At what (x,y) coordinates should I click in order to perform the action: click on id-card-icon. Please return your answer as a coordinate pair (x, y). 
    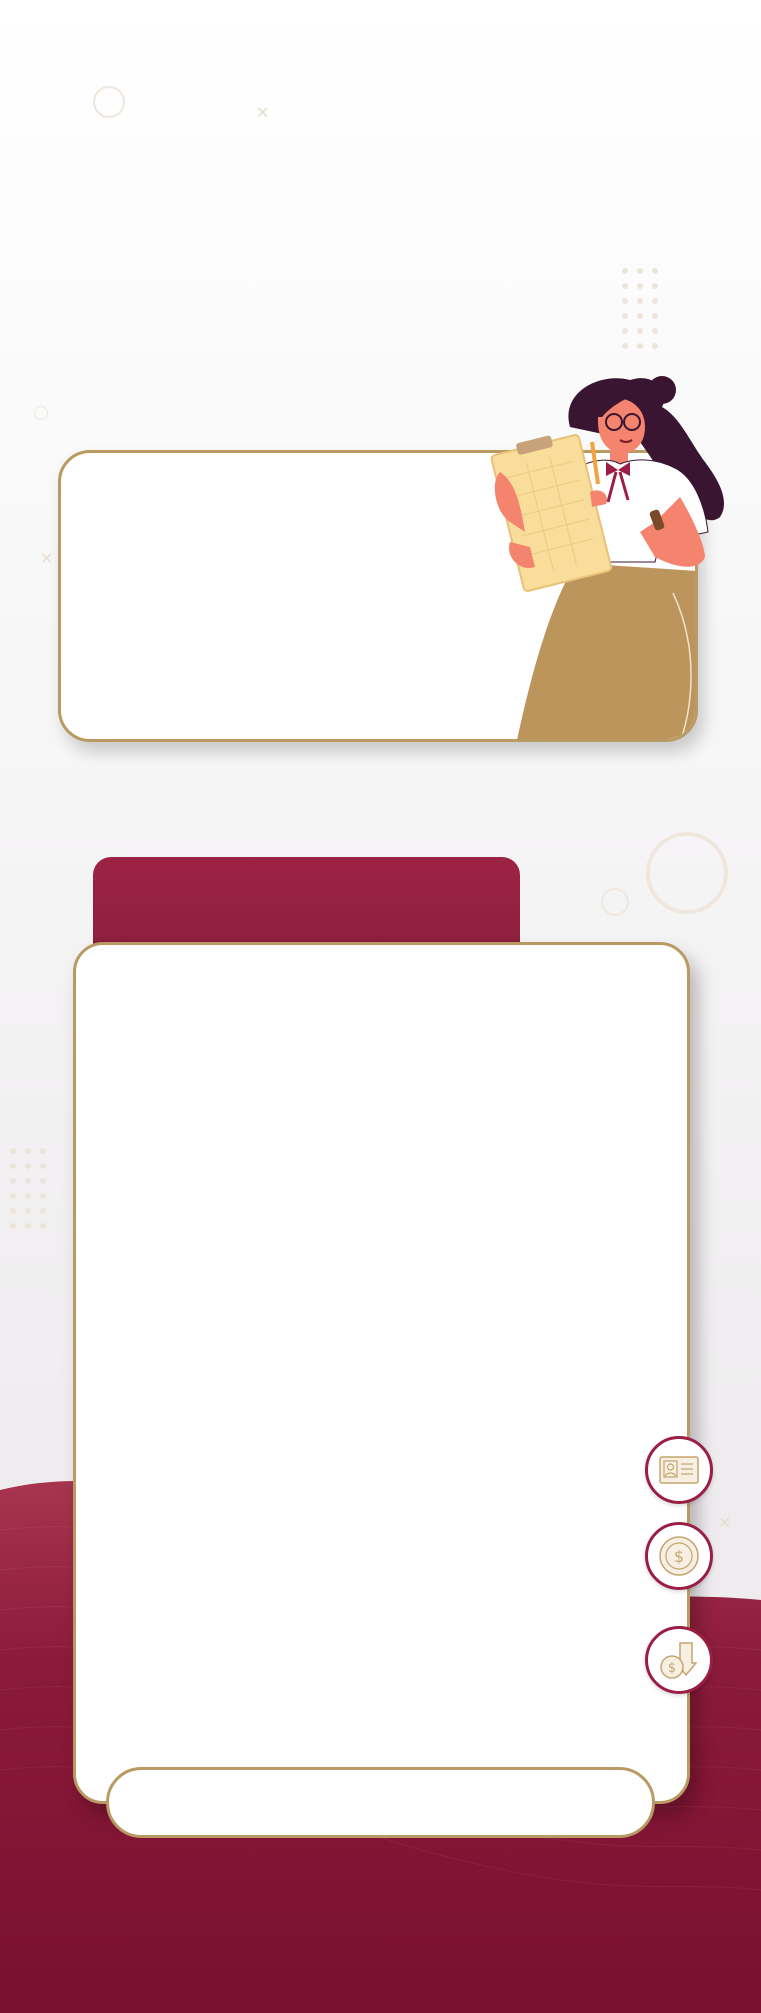
    Looking at the image, I should click on (679, 1470).